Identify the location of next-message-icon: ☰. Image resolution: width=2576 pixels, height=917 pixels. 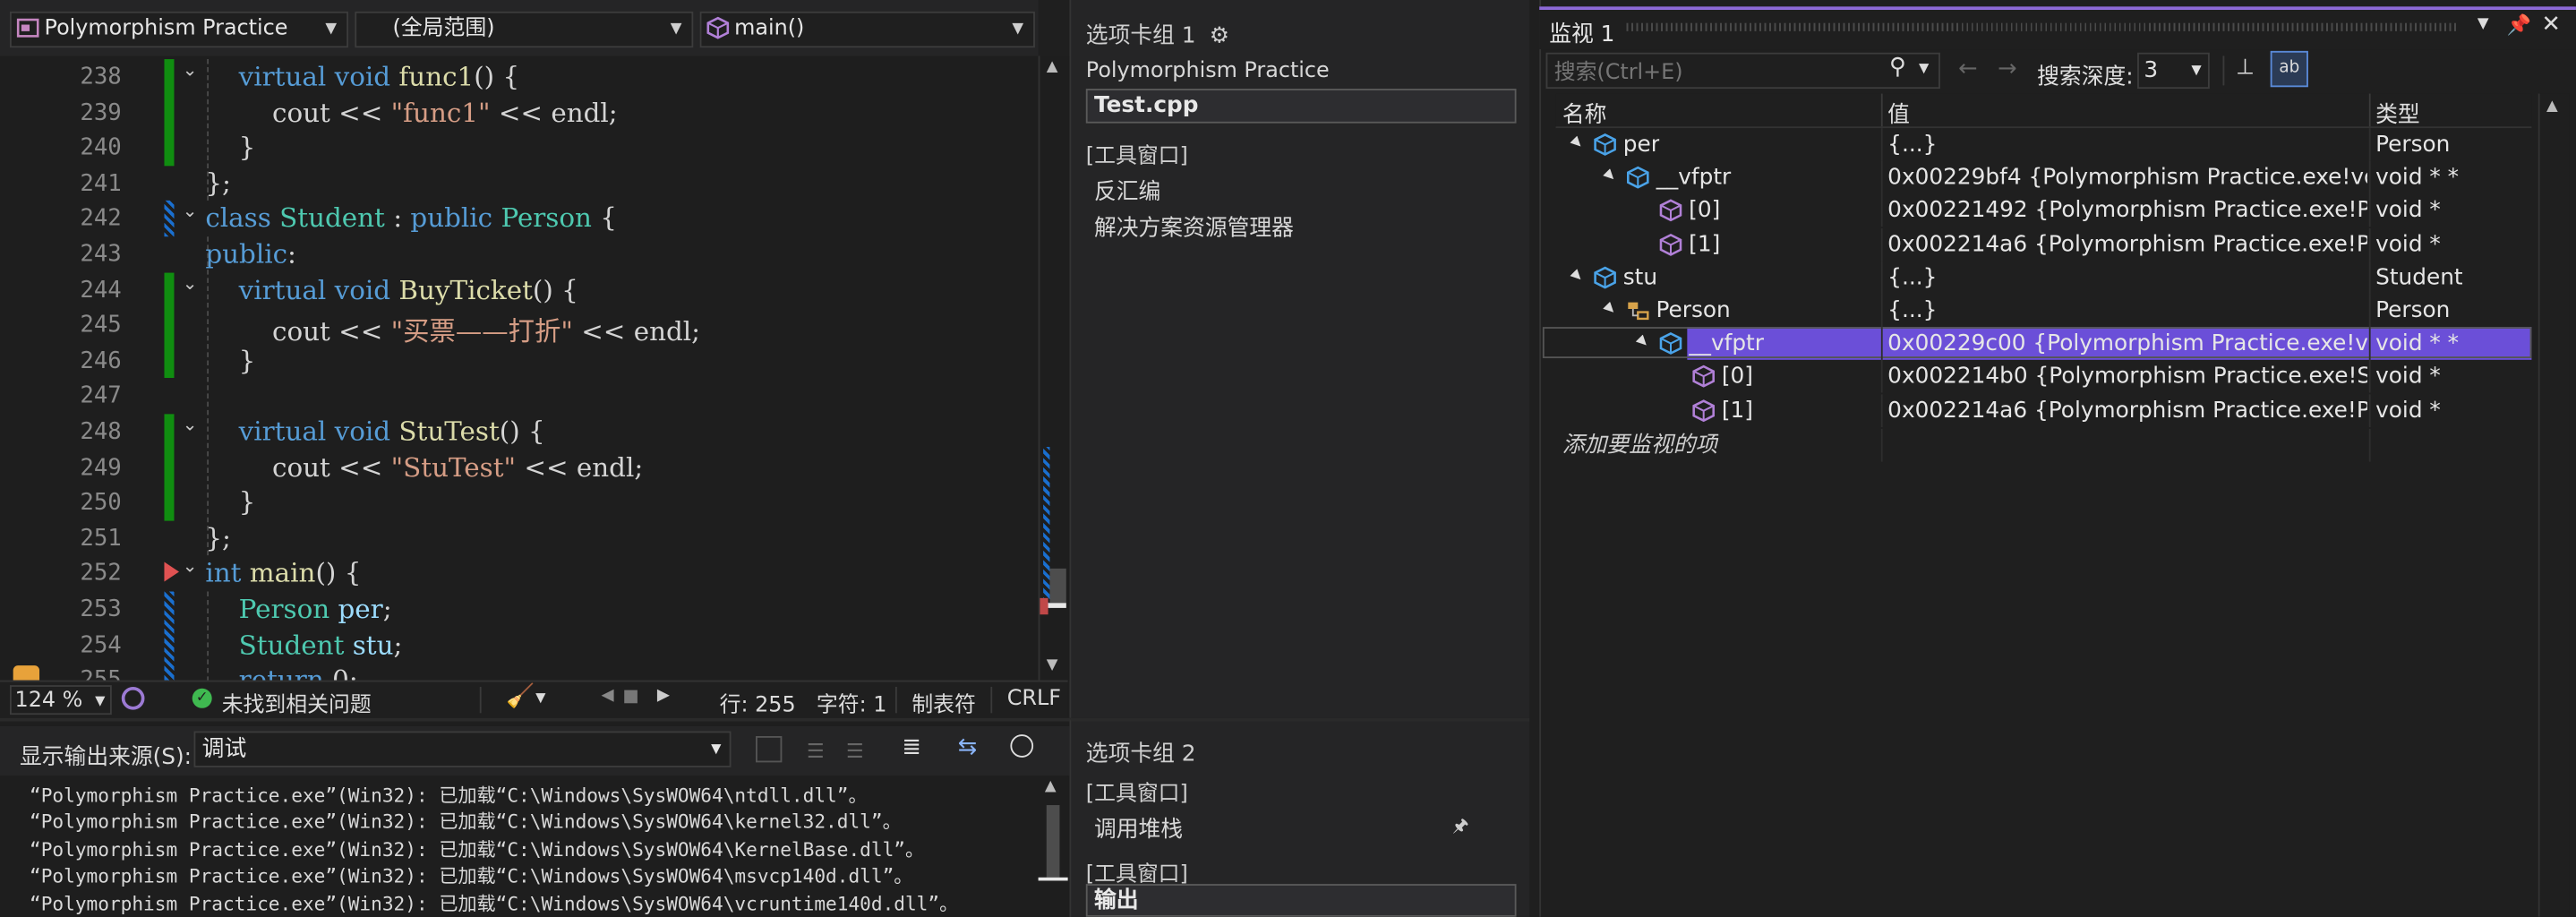
(855, 751).